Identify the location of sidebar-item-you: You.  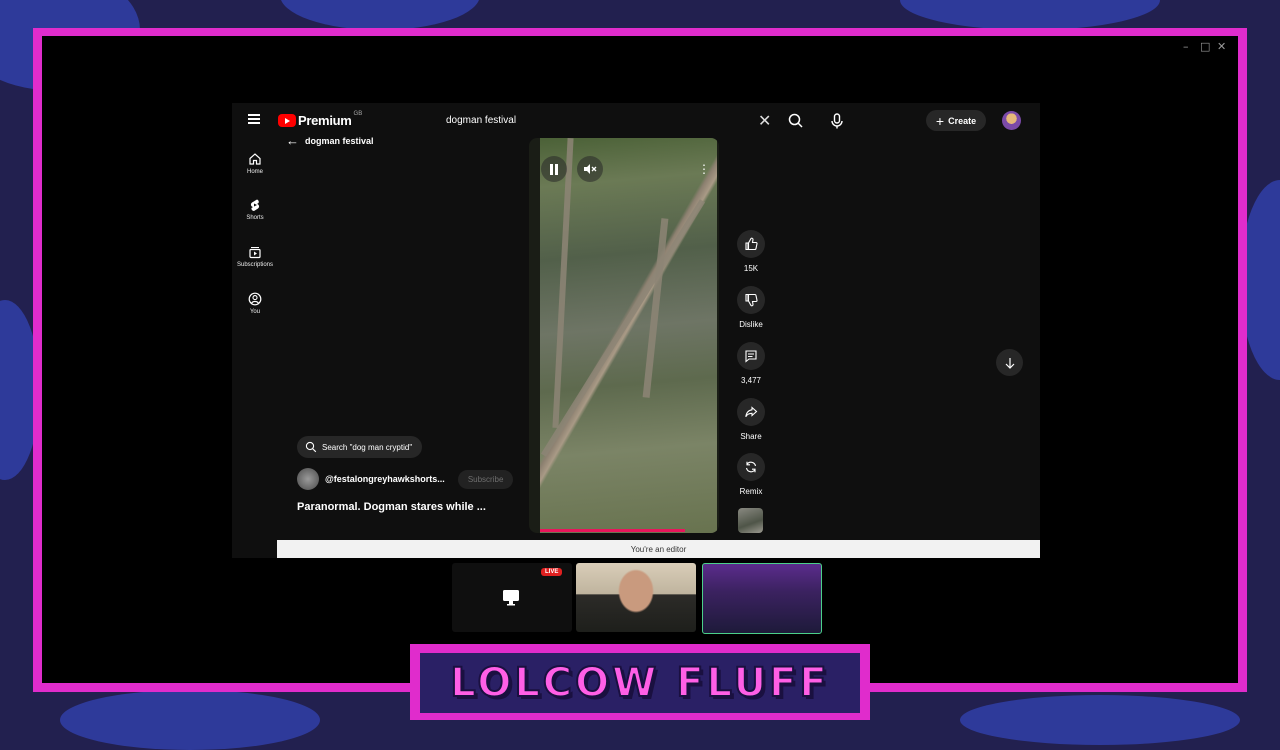
(255, 303).